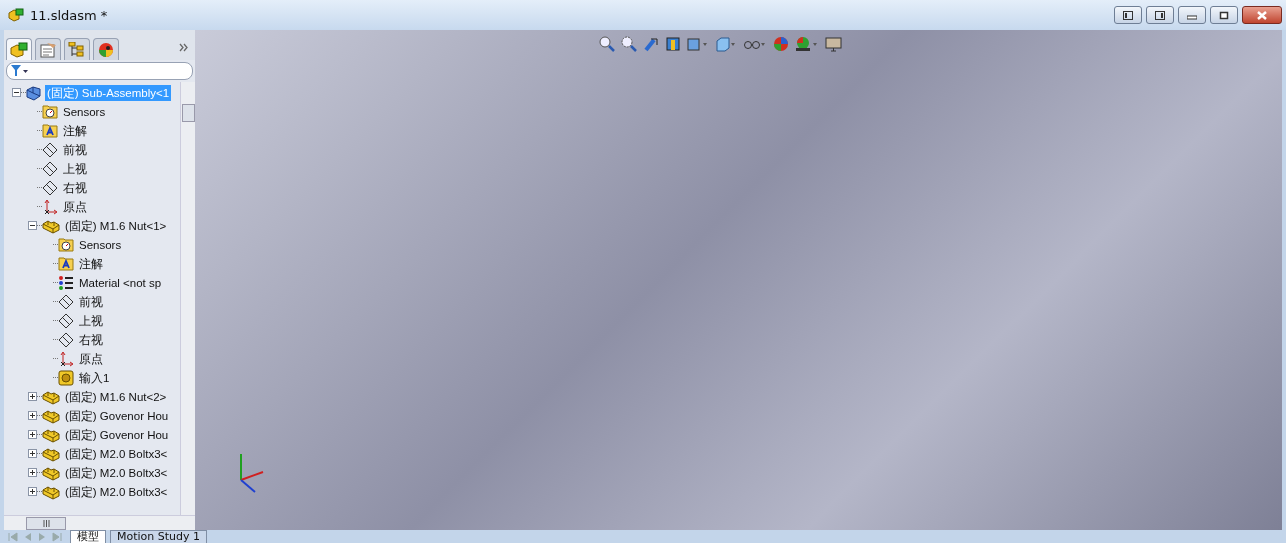 This screenshot has height=543, width=1286. What do you see at coordinates (69, 15) in the screenshot?
I see `window-title: 11.sldasm *` at bounding box center [69, 15].